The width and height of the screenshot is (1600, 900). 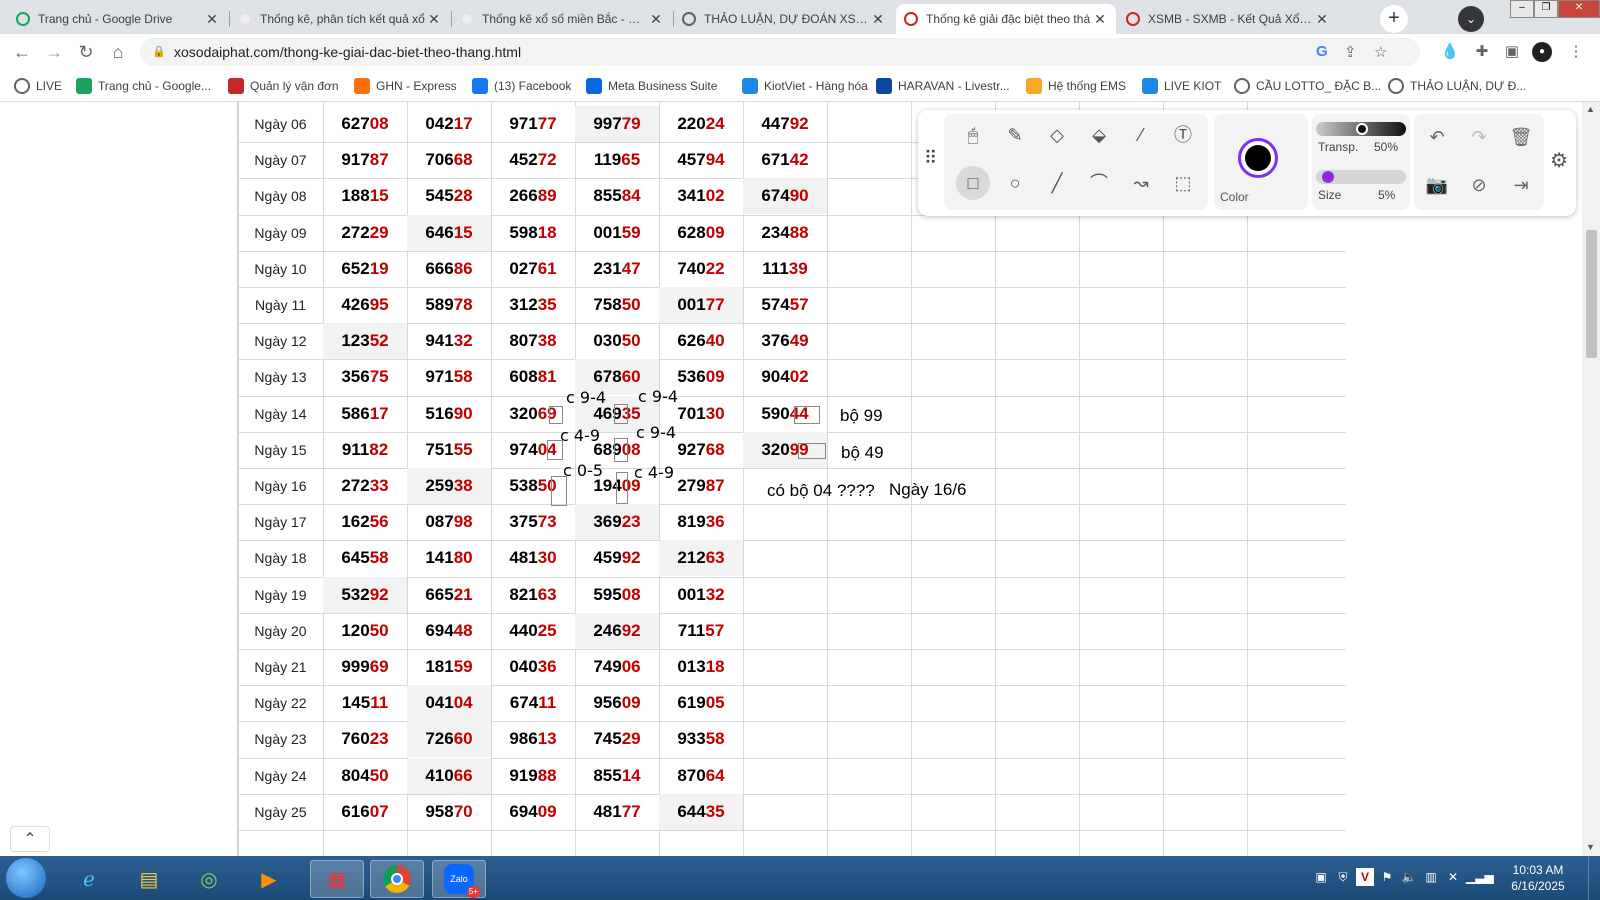 I want to click on ellipse-tool-icon: ○, so click(x=1015, y=183).